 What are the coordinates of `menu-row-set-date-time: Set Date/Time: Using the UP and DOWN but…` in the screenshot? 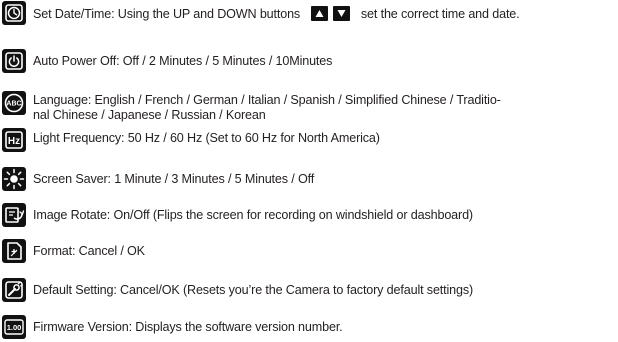 It's located at (309, 14).